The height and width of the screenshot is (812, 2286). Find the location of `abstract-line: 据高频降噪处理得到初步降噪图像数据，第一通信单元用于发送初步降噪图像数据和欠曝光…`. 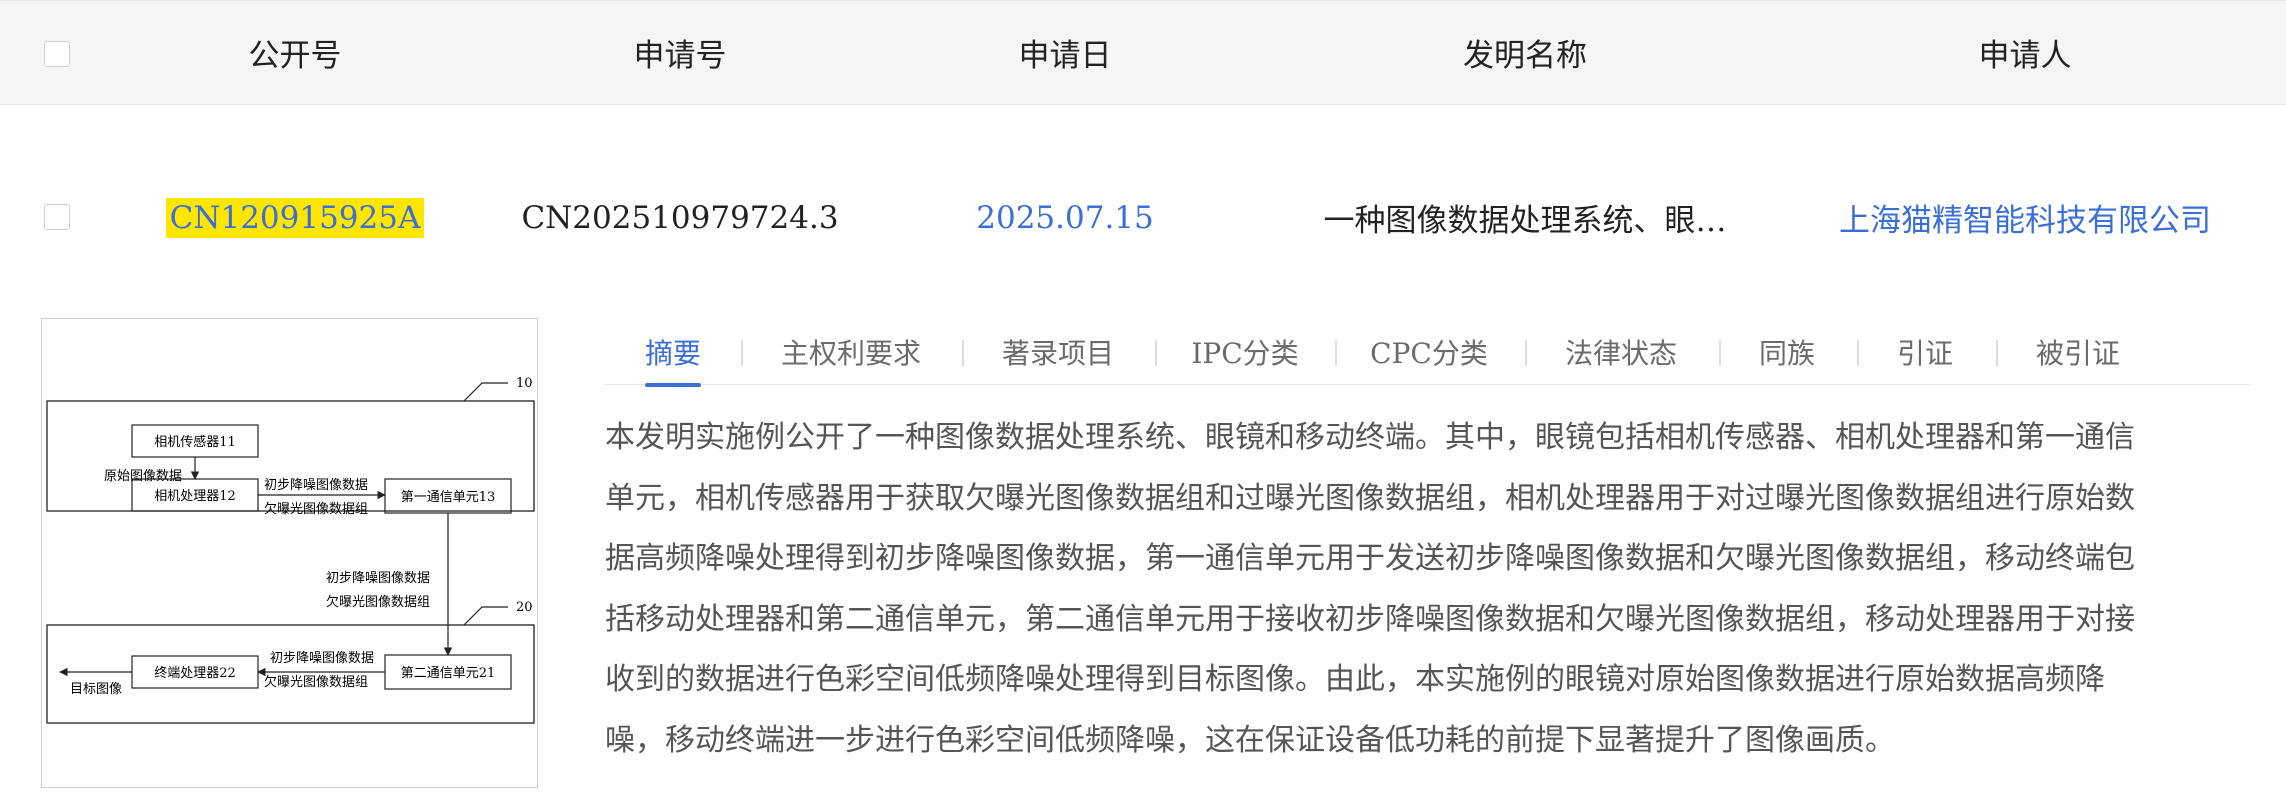

abstract-line: 据高频降噪处理得到初步降噪图像数据，第一通信单元用于发送初步降噪图像数据和欠曝光… is located at coordinates (1370, 558).